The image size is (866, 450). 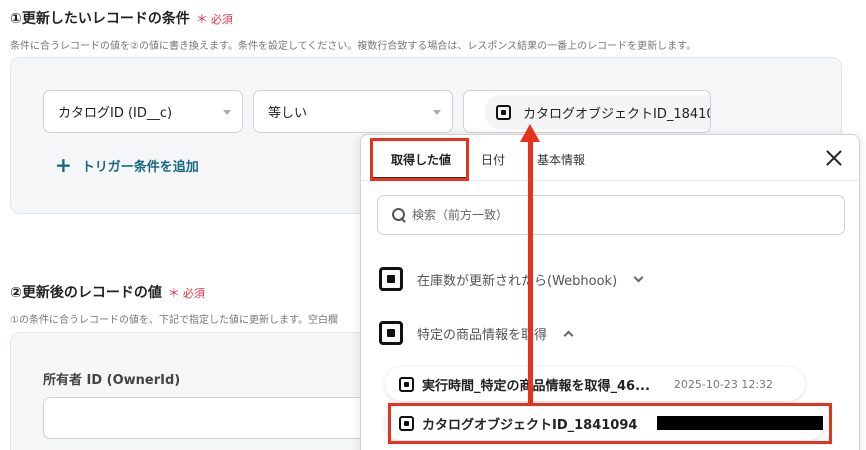 I want to click on annotation-arrow-line, so click(x=530, y=272).